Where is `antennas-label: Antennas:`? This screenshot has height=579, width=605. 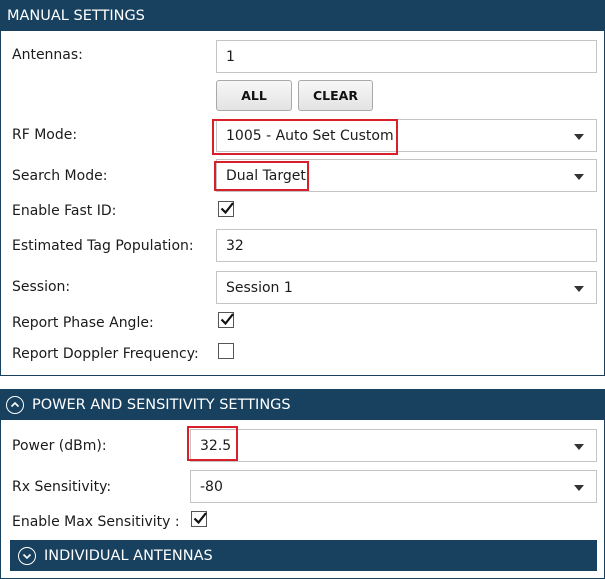
antennas-label: Antennas: is located at coordinates (47, 55).